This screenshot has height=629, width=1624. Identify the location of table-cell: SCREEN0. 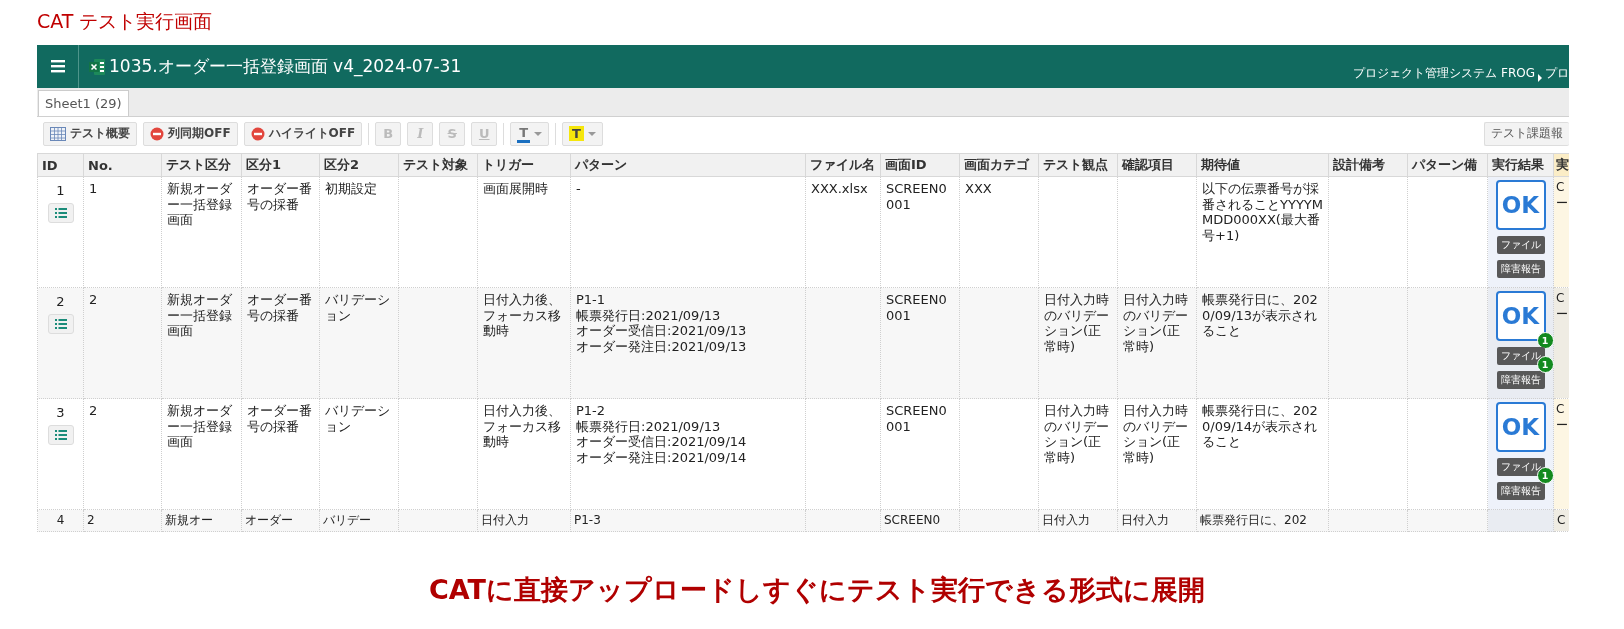
(920, 520).